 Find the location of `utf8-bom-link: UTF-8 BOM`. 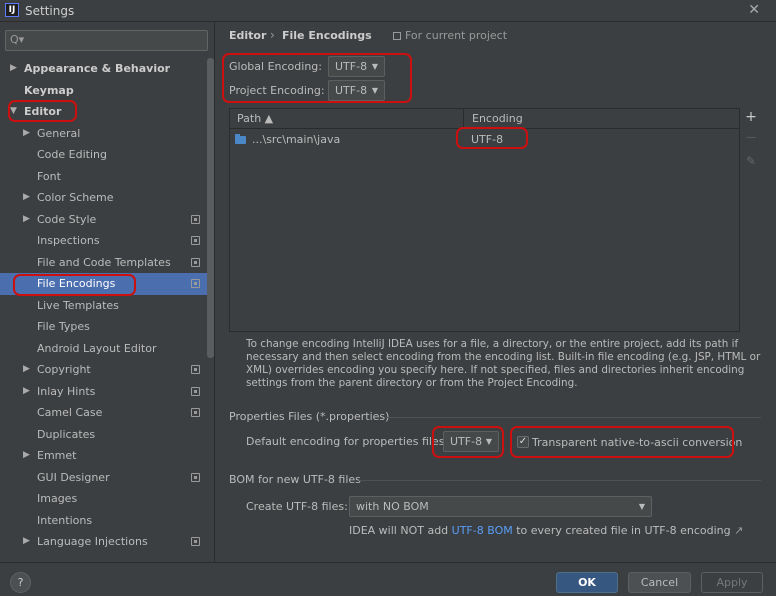

utf8-bom-link: UTF-8 BOM is located at coordinates (482, 530).